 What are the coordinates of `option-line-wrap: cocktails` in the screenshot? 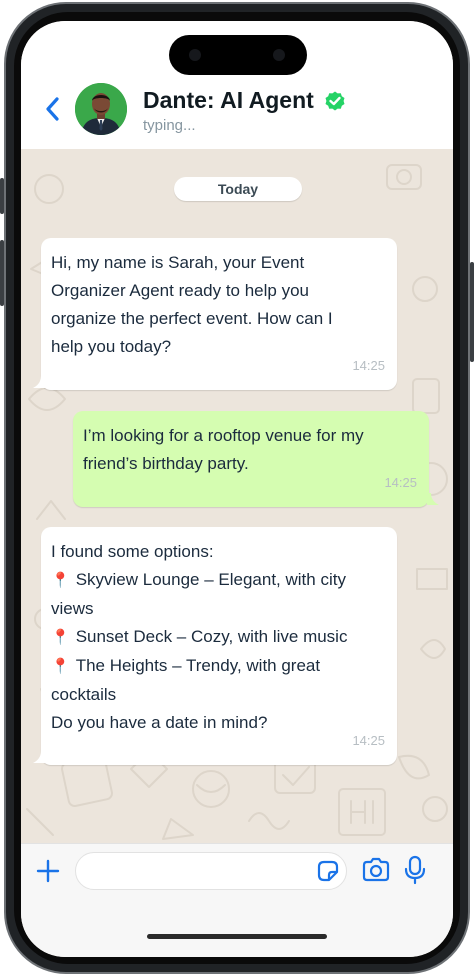 It's located at (84, 694).